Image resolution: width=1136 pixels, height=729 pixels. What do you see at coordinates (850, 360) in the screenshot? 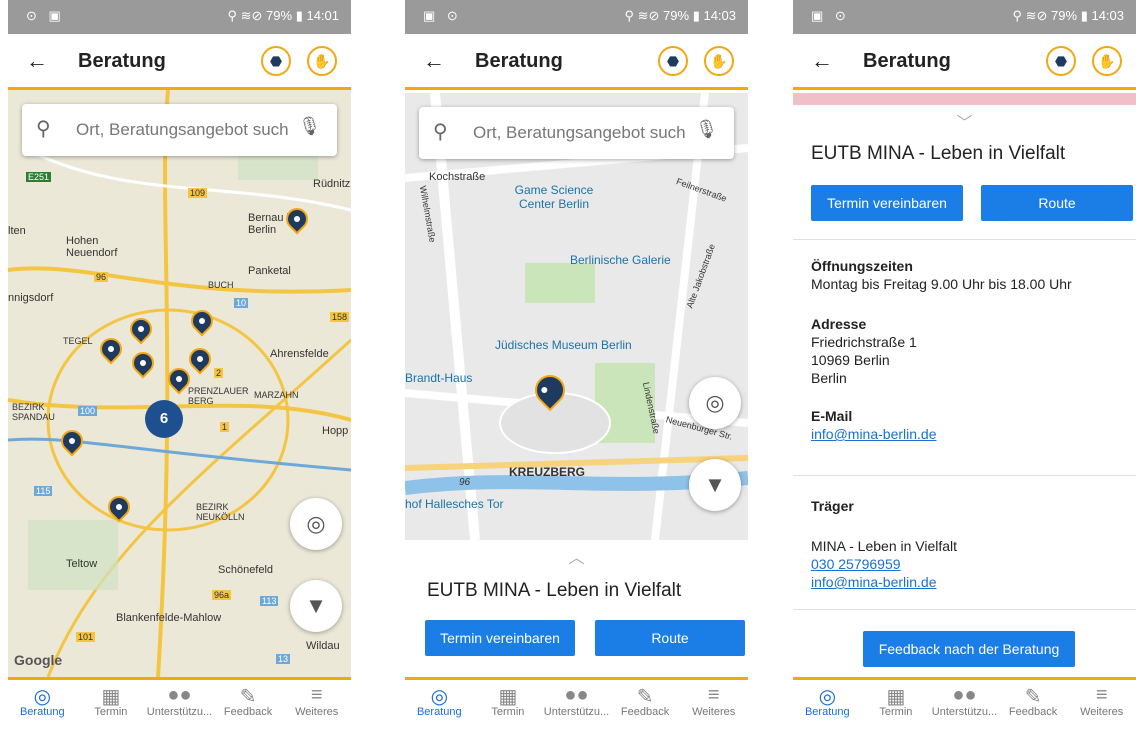
I see `address-zip-city: 10969 Berlin` at bounding box center [850, 360].